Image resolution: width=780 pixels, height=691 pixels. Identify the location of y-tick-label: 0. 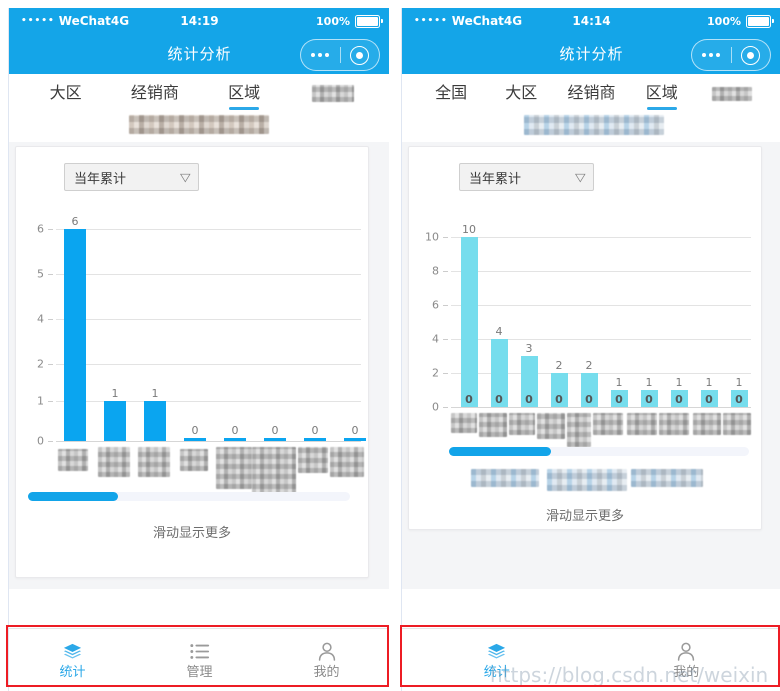
(40, 441).